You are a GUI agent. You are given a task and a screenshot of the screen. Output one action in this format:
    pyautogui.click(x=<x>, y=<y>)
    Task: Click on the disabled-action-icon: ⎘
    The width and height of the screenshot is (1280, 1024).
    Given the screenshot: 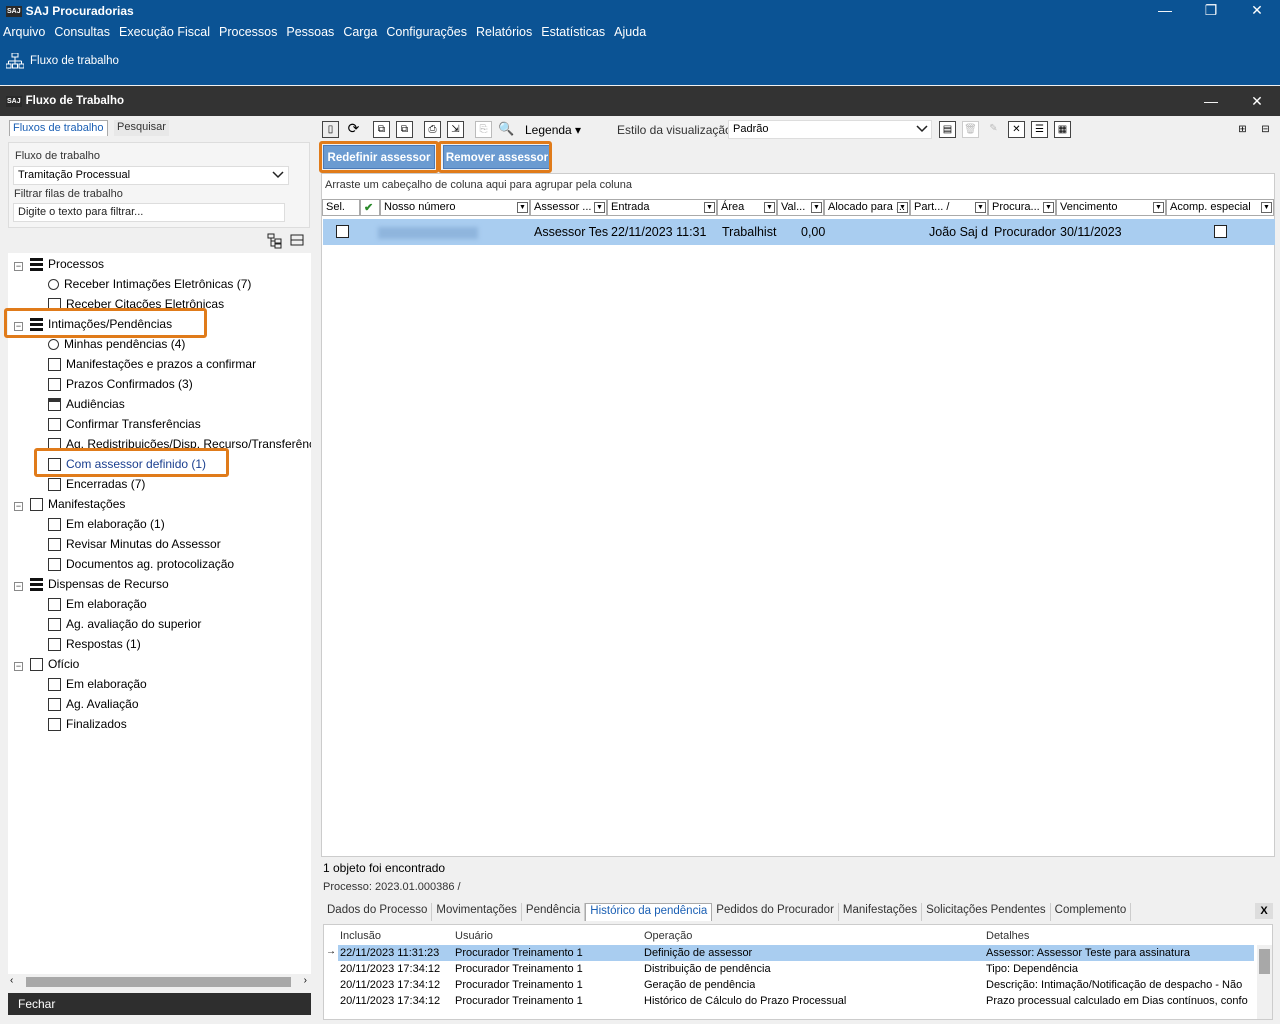 What is the action you would take?
    pyautogui.click(x=483, y=129)
    